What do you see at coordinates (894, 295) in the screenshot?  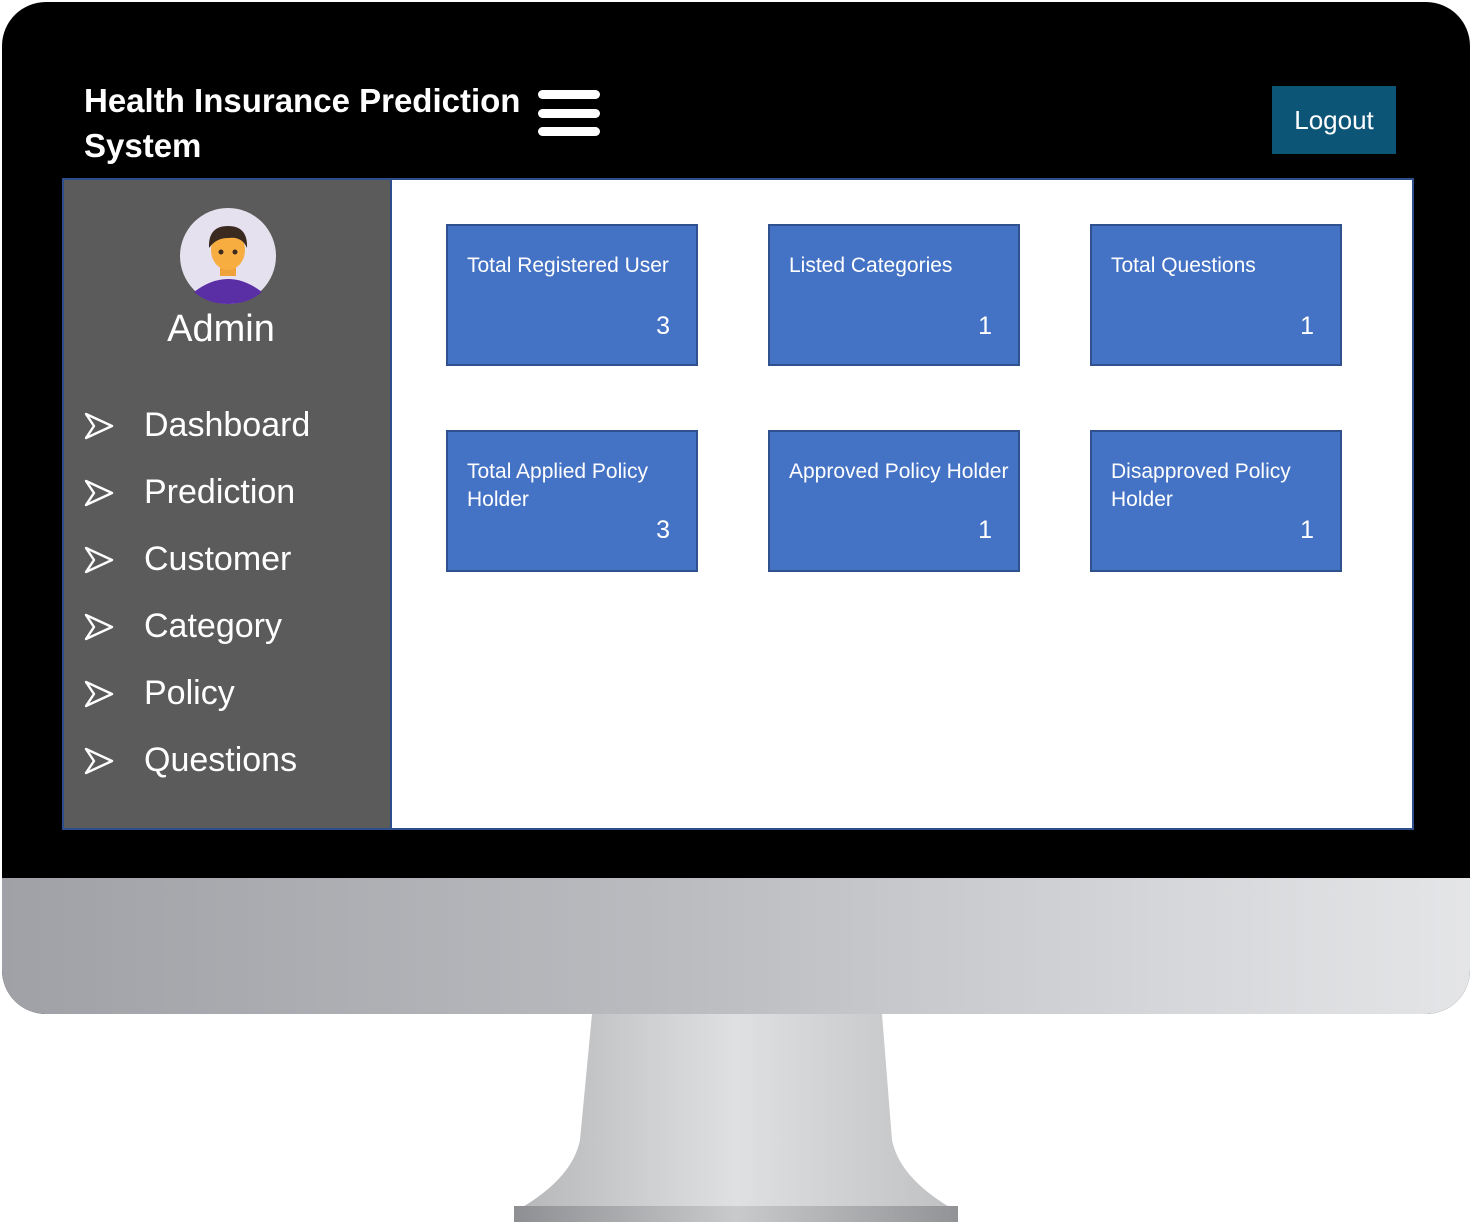 I see `card-listed-categories: Listed Categories 1` at bounding box center [894, 295].